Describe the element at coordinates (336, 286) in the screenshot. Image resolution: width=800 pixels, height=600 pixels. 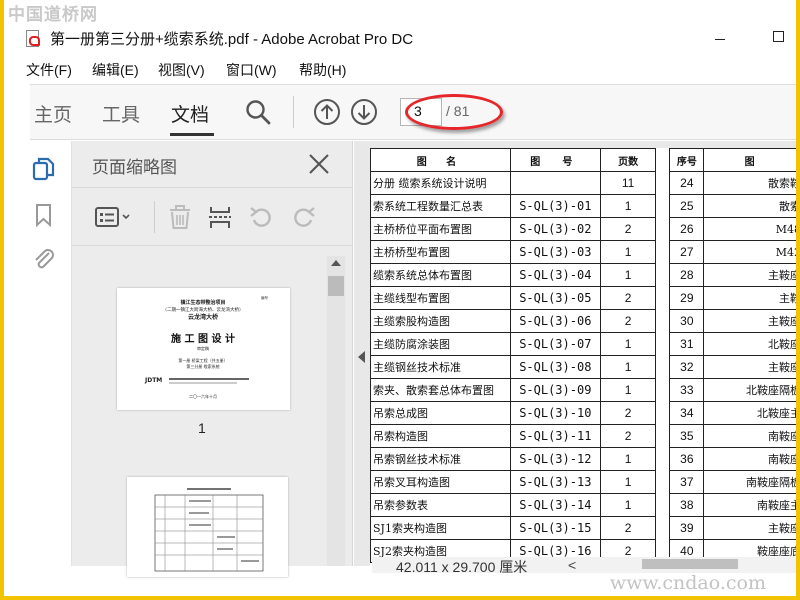
I see `scrollbar-thumb` at that location.